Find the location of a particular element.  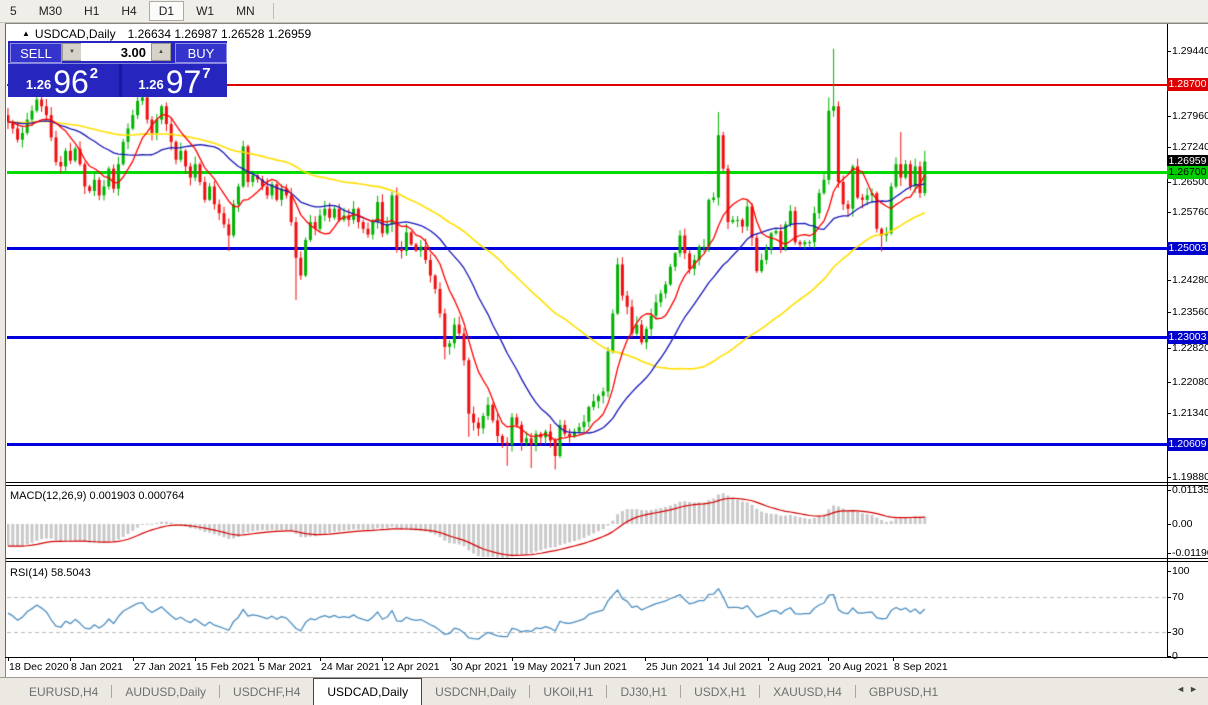

price-axis-label-1.25760: 1.25760 is located at coordinates (1190, 212).